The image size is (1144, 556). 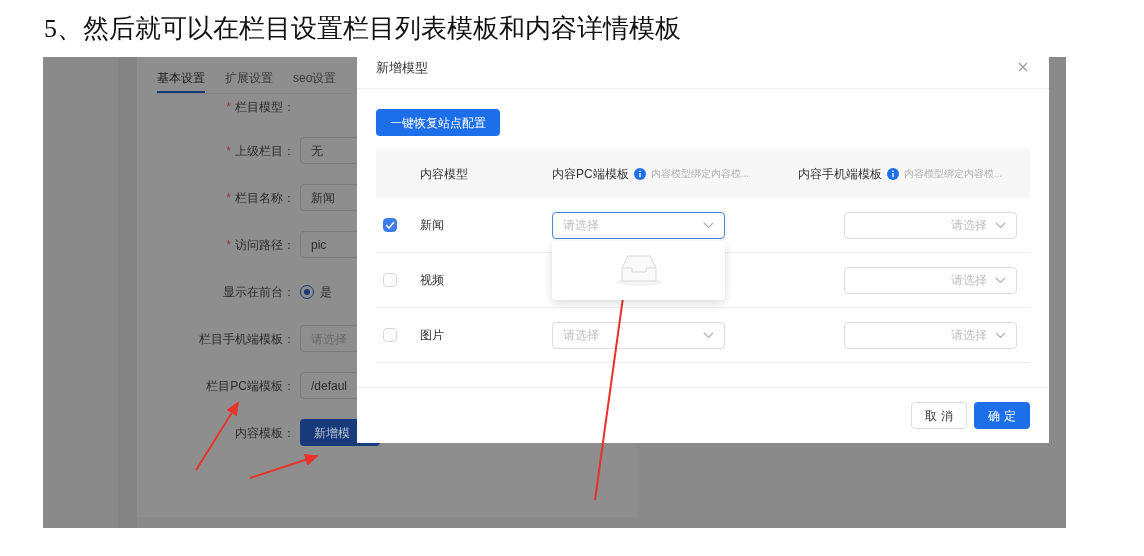 What do you see at coordinates (939, 415) in the screenshot?
I see `cancel-button: 取 消` at bounding box center [939, 415].